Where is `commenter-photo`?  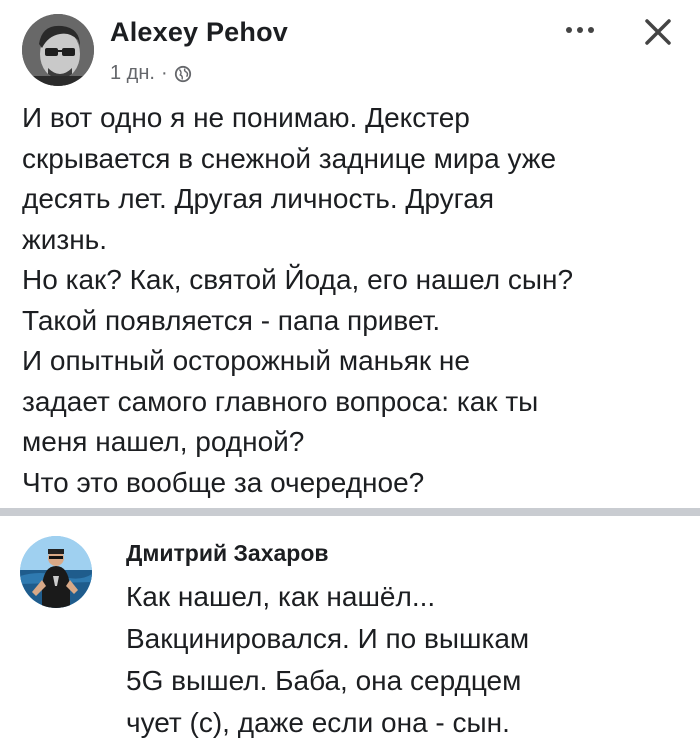
commenter-photo is located at coordinates (56, 572).